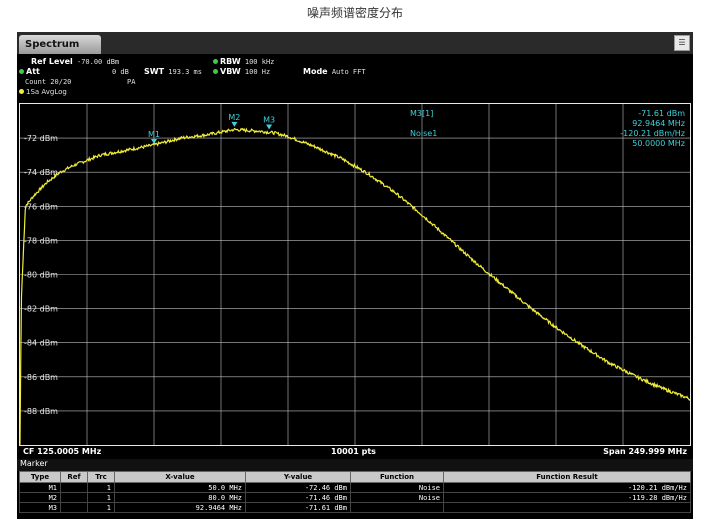 The width and height of the screenshot is (710, 529). What do you see at coordinates (215, 61) in the screenshot?
I see `rbw-dot-icon` at bounding box center [215, 61].